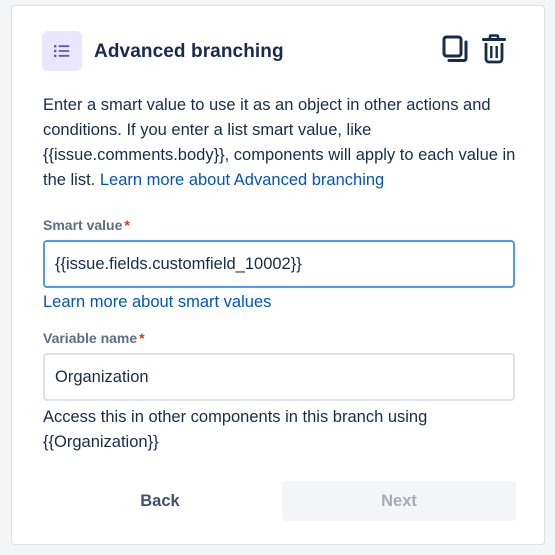  Describe the element at coordinates (83, 225) in the screenshot. I see `smart-value-label-text: Smart value` at that location.